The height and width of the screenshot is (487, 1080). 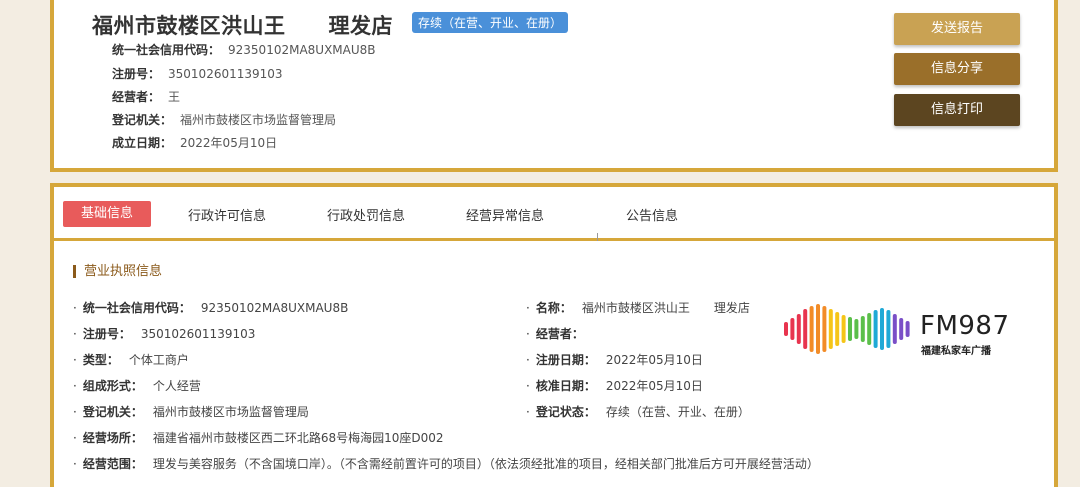 I want to click on summary-reg-number: 注册号： 350102601139103, so click(x=197, y=73).